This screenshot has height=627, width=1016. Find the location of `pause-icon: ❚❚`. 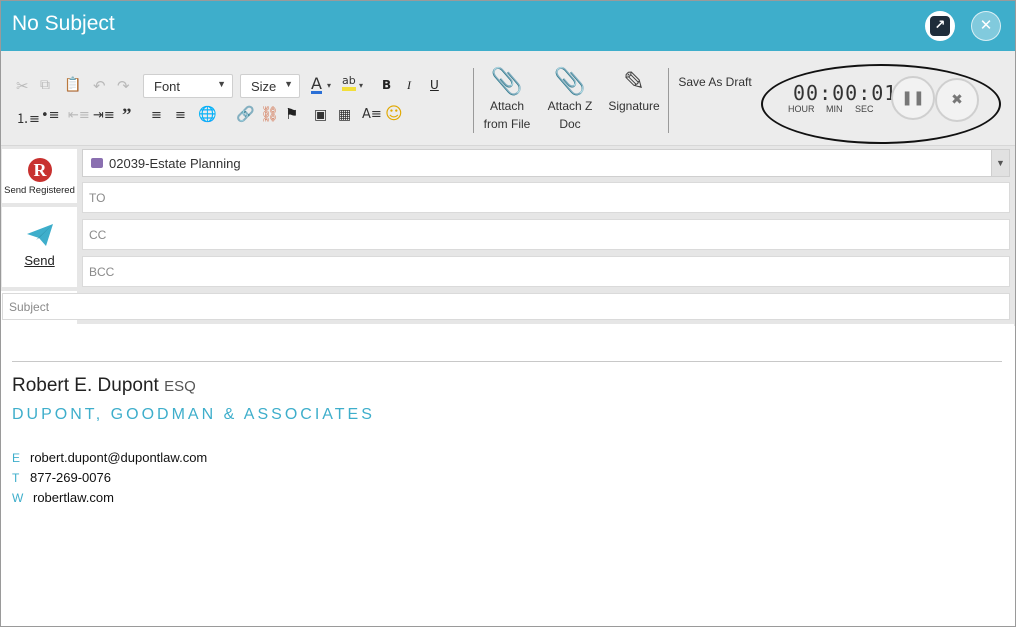

pause-icon: ❚❚ is located at coordinates (913, 98).